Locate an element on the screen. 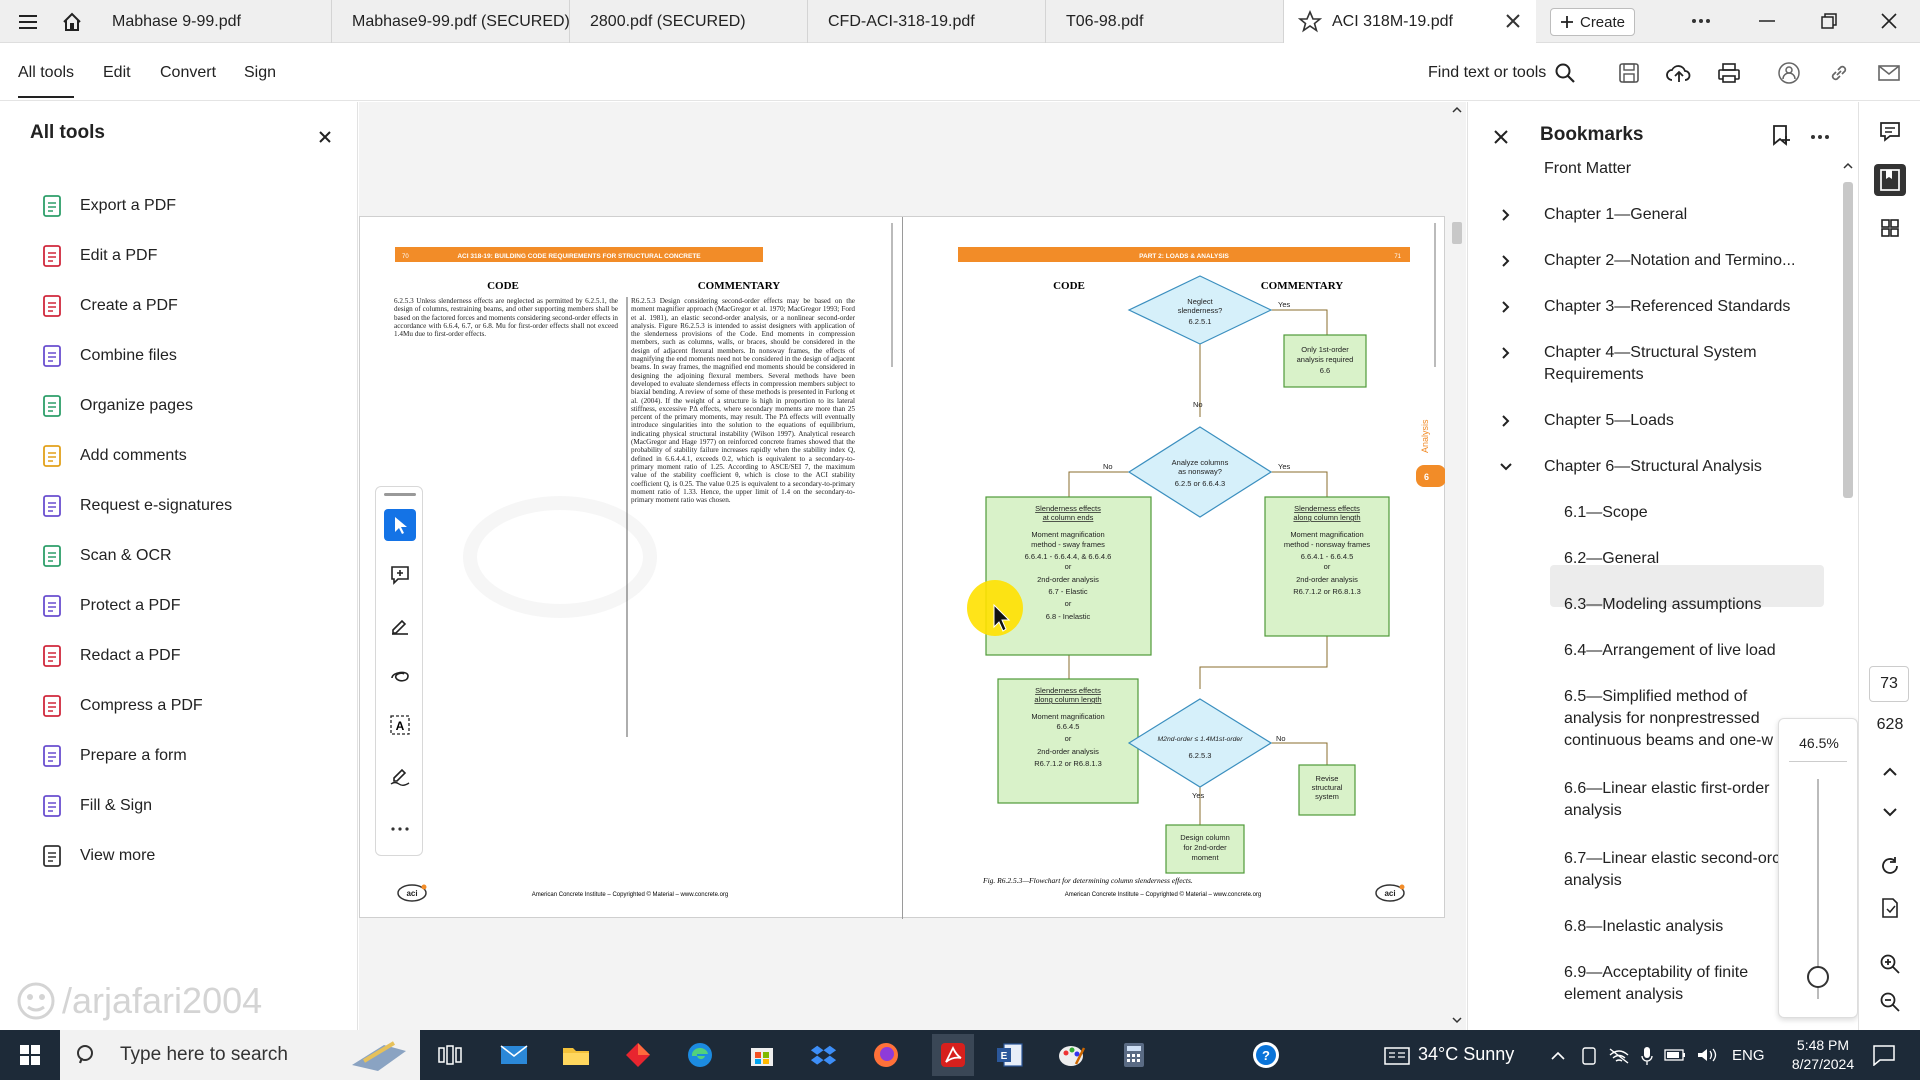 The height and width of the screenshot is (1080, 1920). tool-prepare-a-form: Prepare a form is located at coordinates (113, 756).